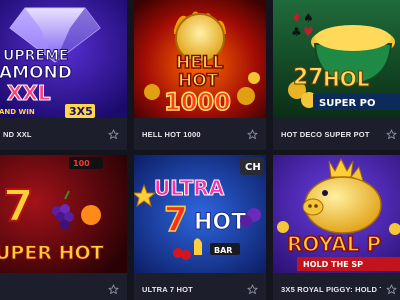 The width and height of the screenshot is (400, 300). I want to click on logo-line-1: ROYAL P, so click(334, 244).